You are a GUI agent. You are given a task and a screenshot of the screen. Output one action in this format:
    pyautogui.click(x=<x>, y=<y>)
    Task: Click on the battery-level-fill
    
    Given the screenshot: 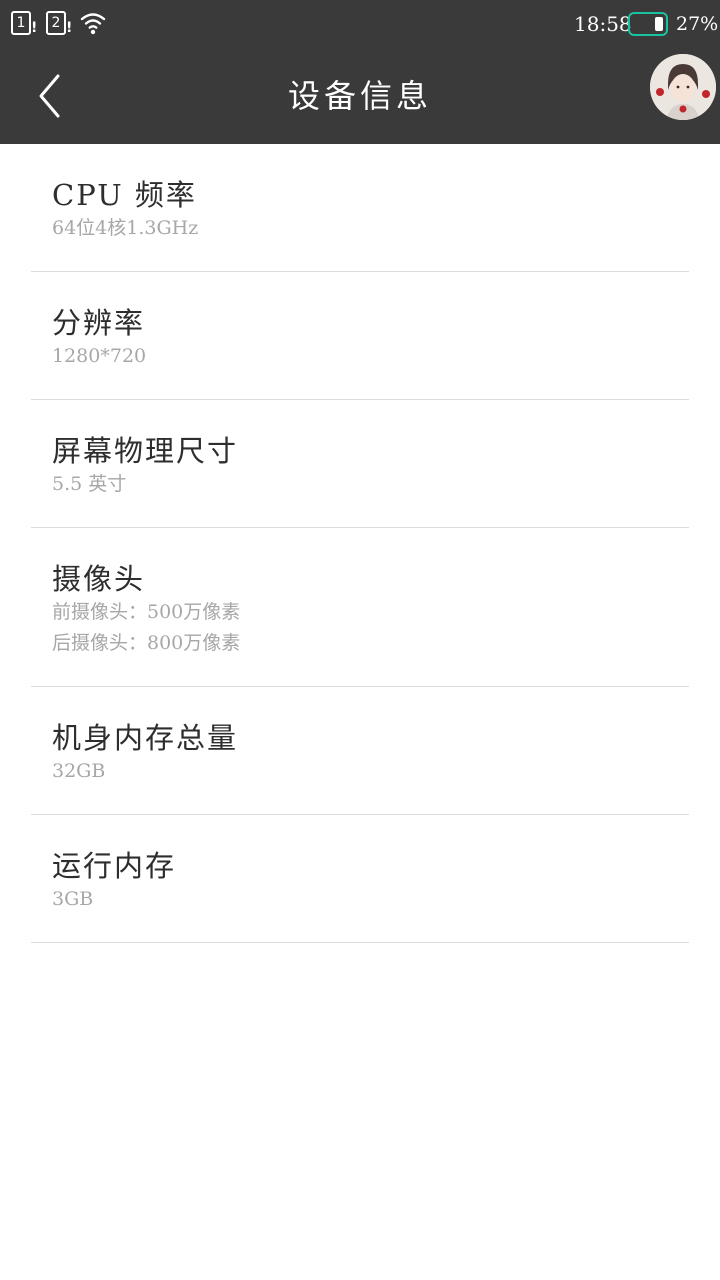 What is the action you would take?
    pyautogui.click(x=659, y=24)
    